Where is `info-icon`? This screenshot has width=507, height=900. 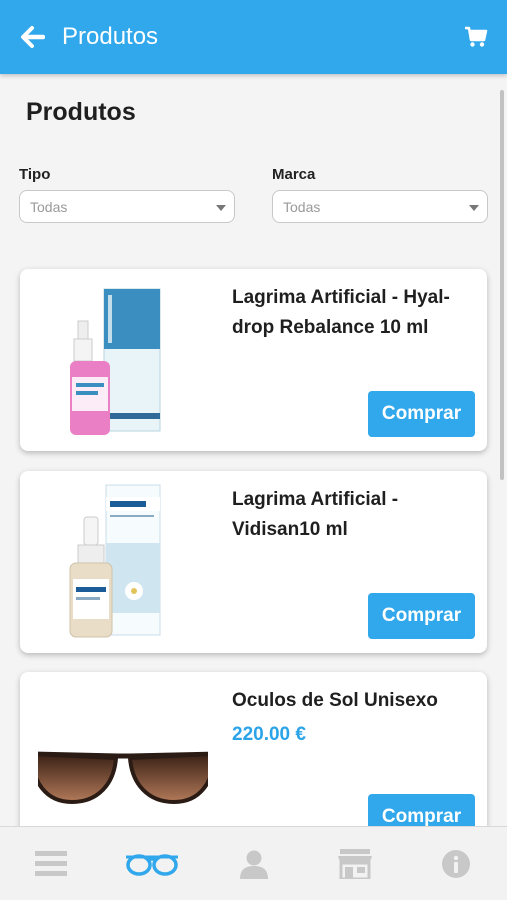
info-icon is located at coordinates (456, 863).